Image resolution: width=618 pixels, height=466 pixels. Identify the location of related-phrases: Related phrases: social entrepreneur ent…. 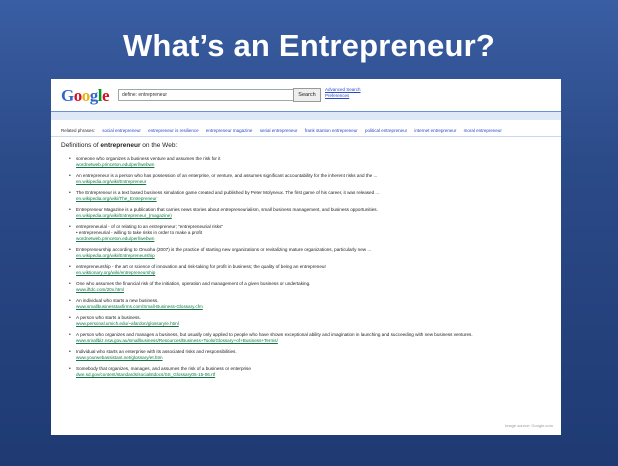
(308, 130).